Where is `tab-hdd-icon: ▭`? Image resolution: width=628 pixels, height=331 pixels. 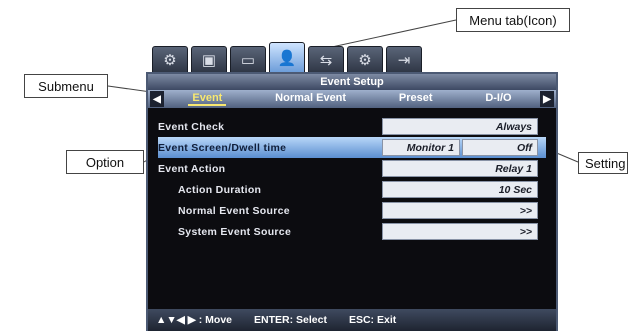 tab-hdd-icon: ▭ is located at coordinates (248, 60).